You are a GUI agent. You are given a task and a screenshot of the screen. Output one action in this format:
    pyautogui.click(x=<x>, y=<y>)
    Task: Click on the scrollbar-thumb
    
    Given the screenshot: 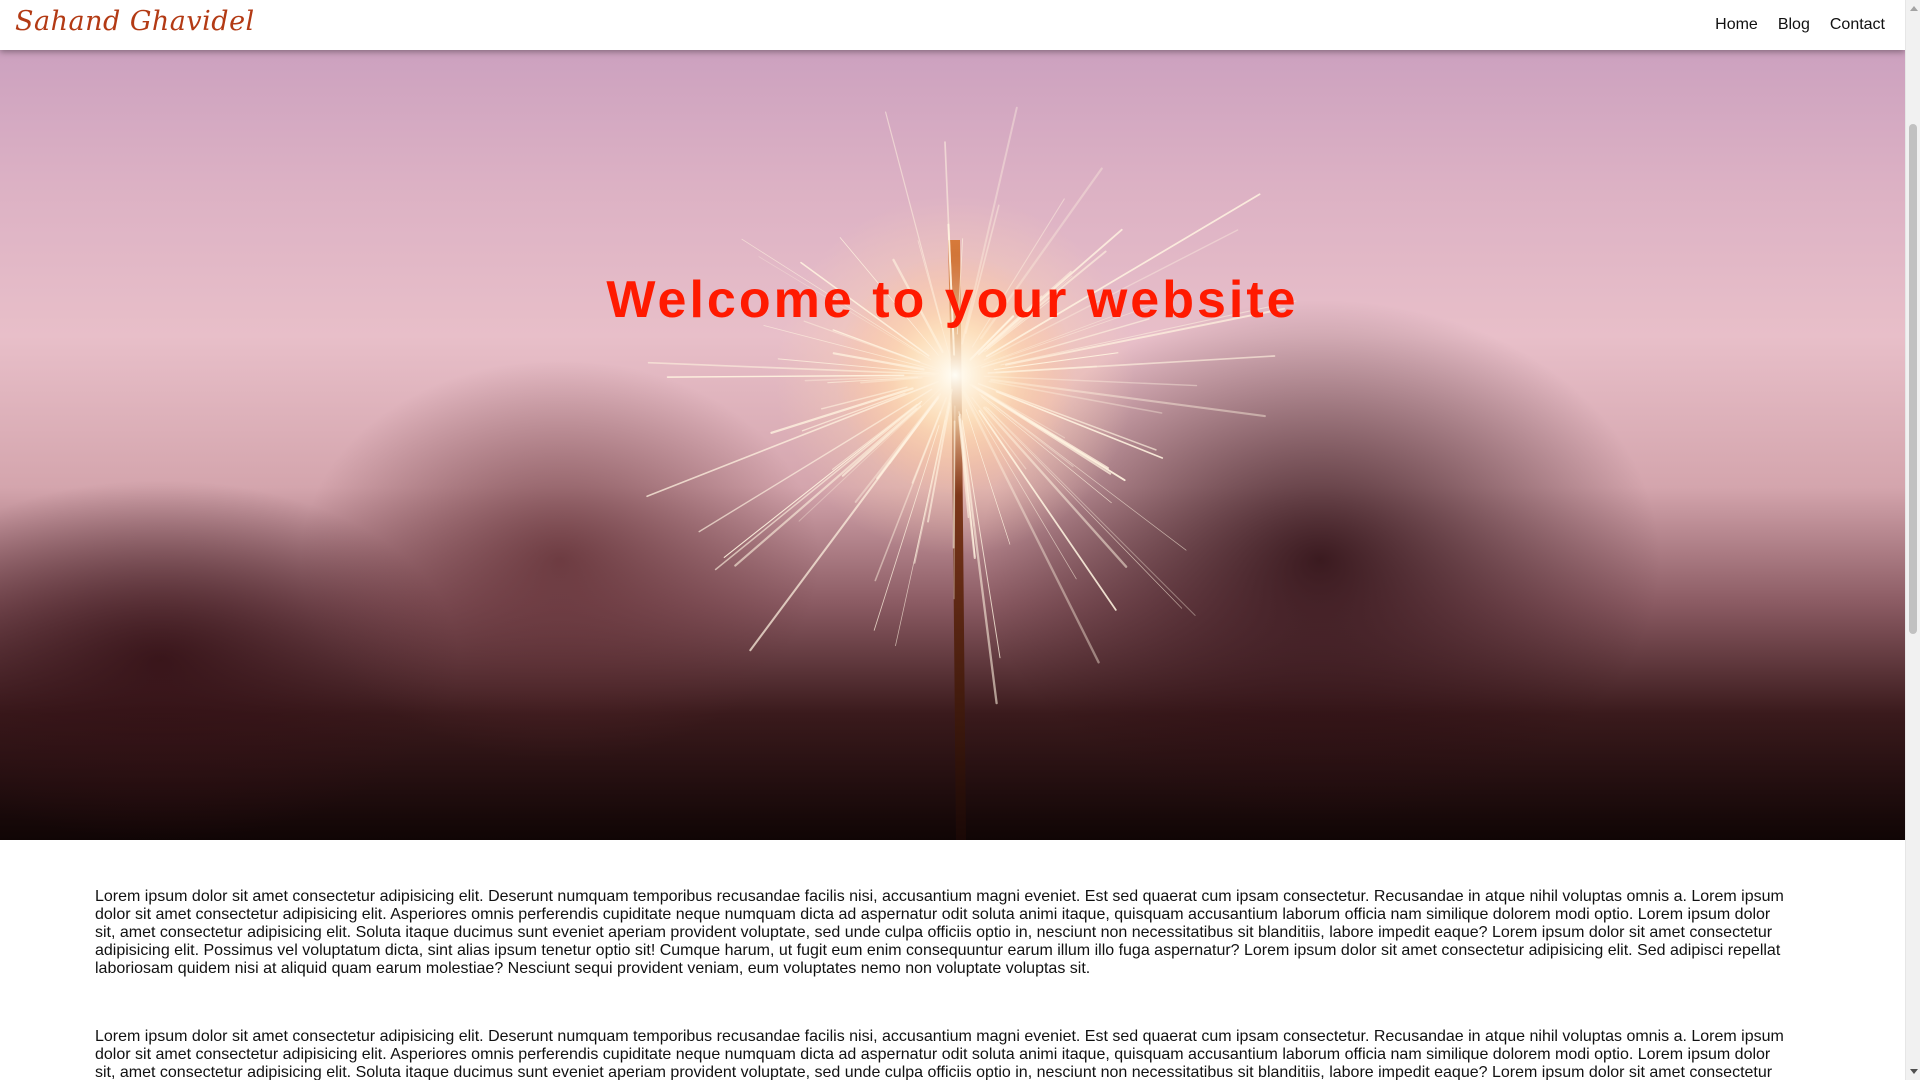 What is the action you would take?
    pyautogui.click(x=1913, y=379)
    